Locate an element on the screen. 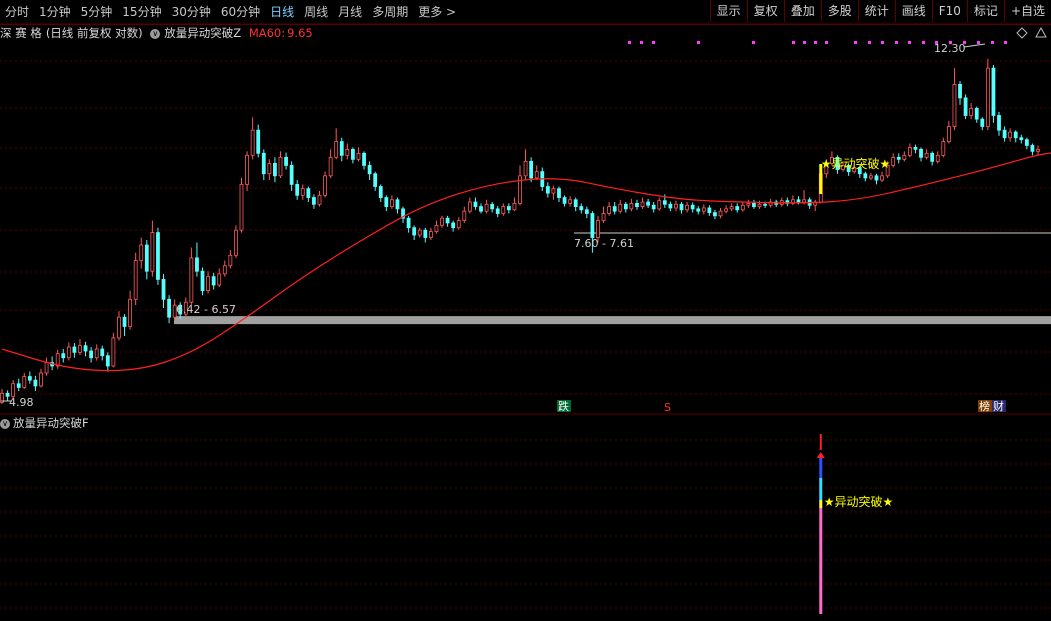 This screenshot has width=1051, height=621. badge-s: S is located at coordinates (667, 407).